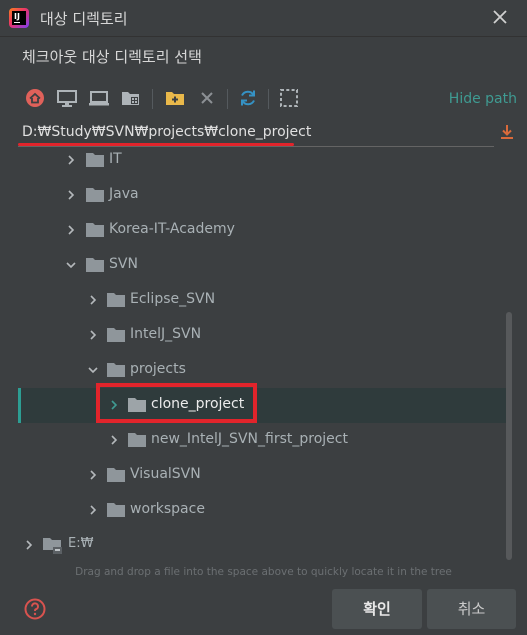 The image size is (527, 635). I want to click on tree-item-workspace: workspace, so click(265, 510).